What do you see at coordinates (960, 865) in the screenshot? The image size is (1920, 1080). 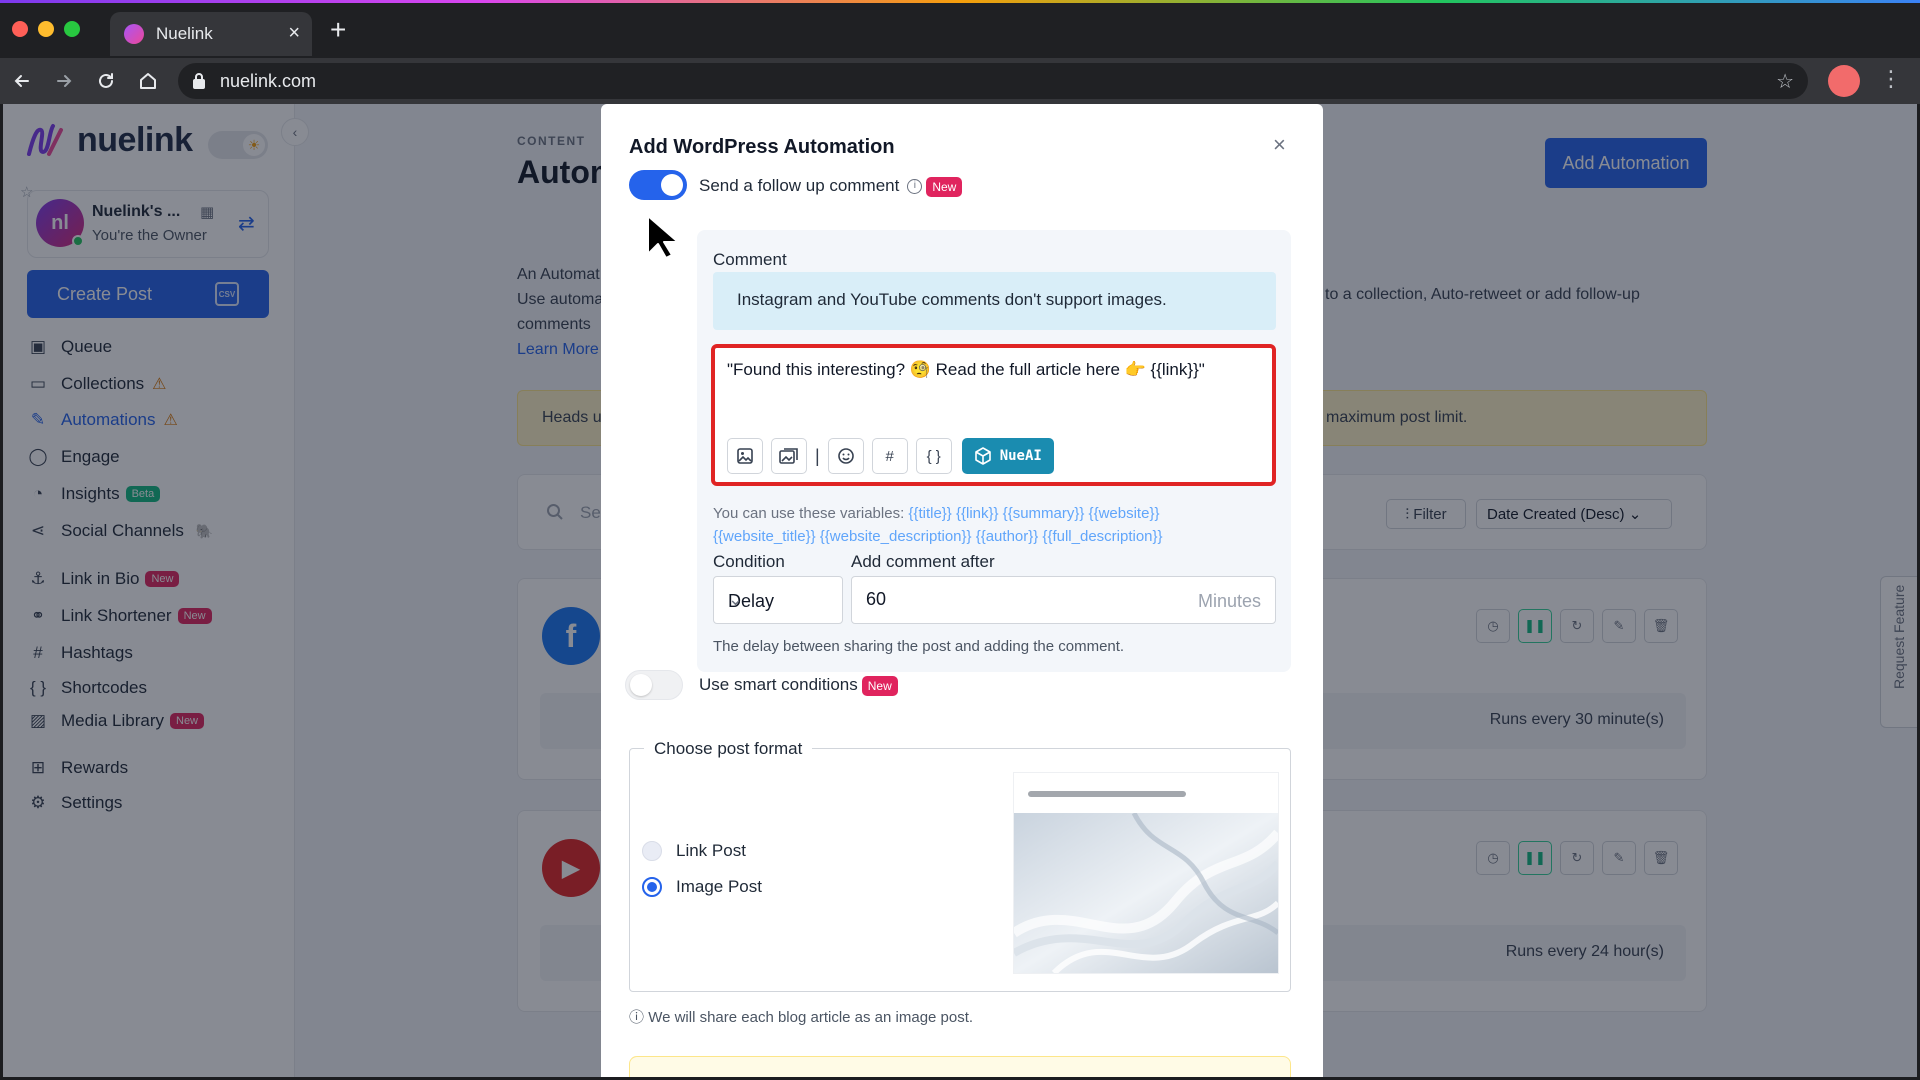 I see `post-format-fieldset: Choose post format Link Post Image Post` at bounding box center [960, 865].